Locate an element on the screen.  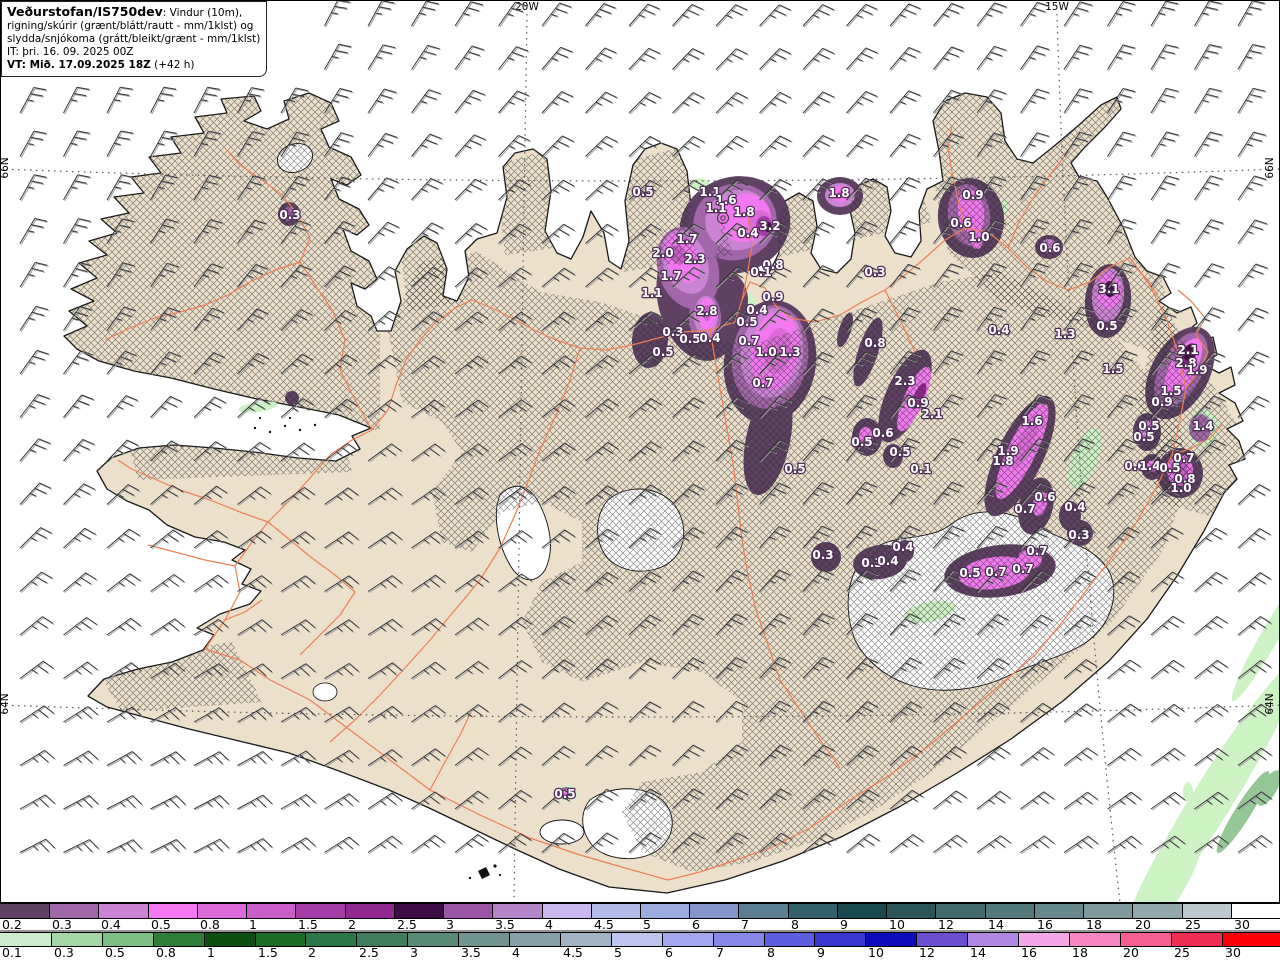
colorbar-tick-label: 2 is located at coordinates (352, 924).